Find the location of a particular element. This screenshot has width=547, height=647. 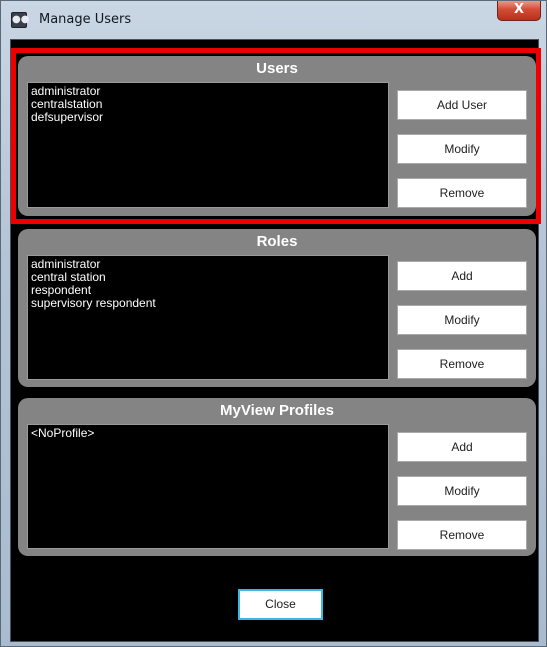

title-bar: ●● Manage Users X is located at coordinates (273, 20).